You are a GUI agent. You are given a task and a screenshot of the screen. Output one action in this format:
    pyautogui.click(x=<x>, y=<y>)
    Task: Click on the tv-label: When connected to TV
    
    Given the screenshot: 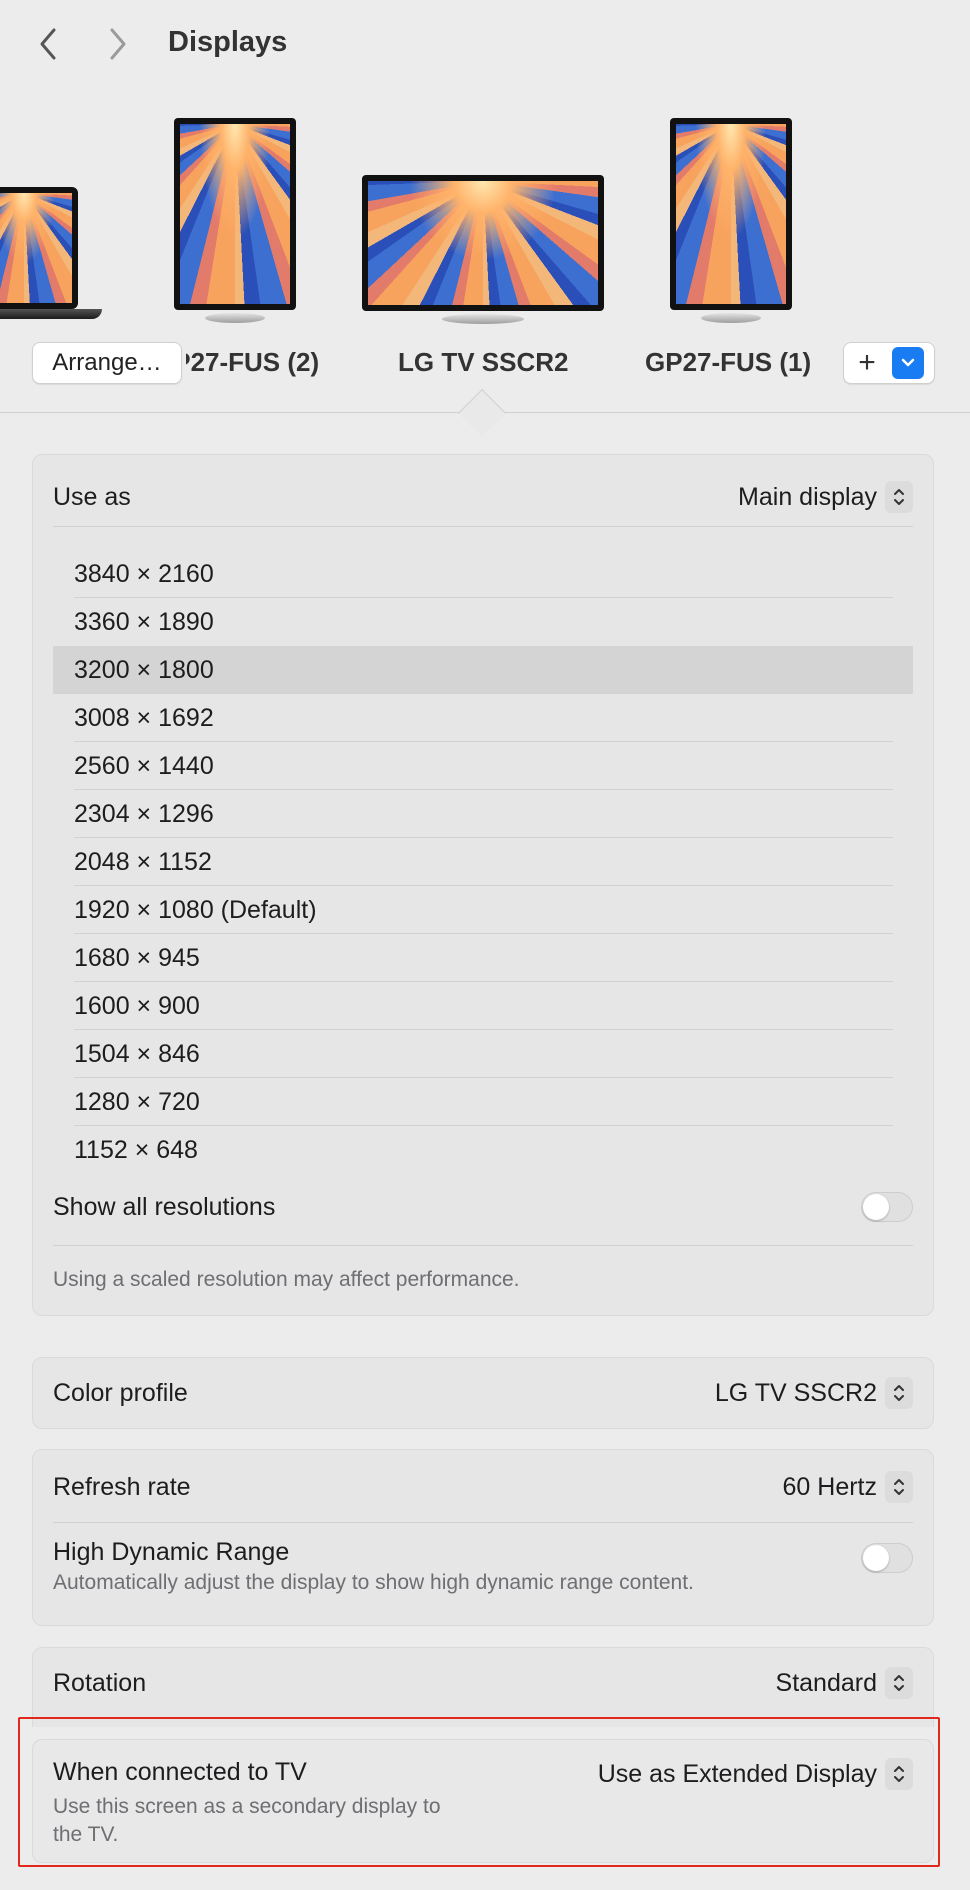 What is the action you would take?
    pyautogui.click(x=180, y=1772)
    